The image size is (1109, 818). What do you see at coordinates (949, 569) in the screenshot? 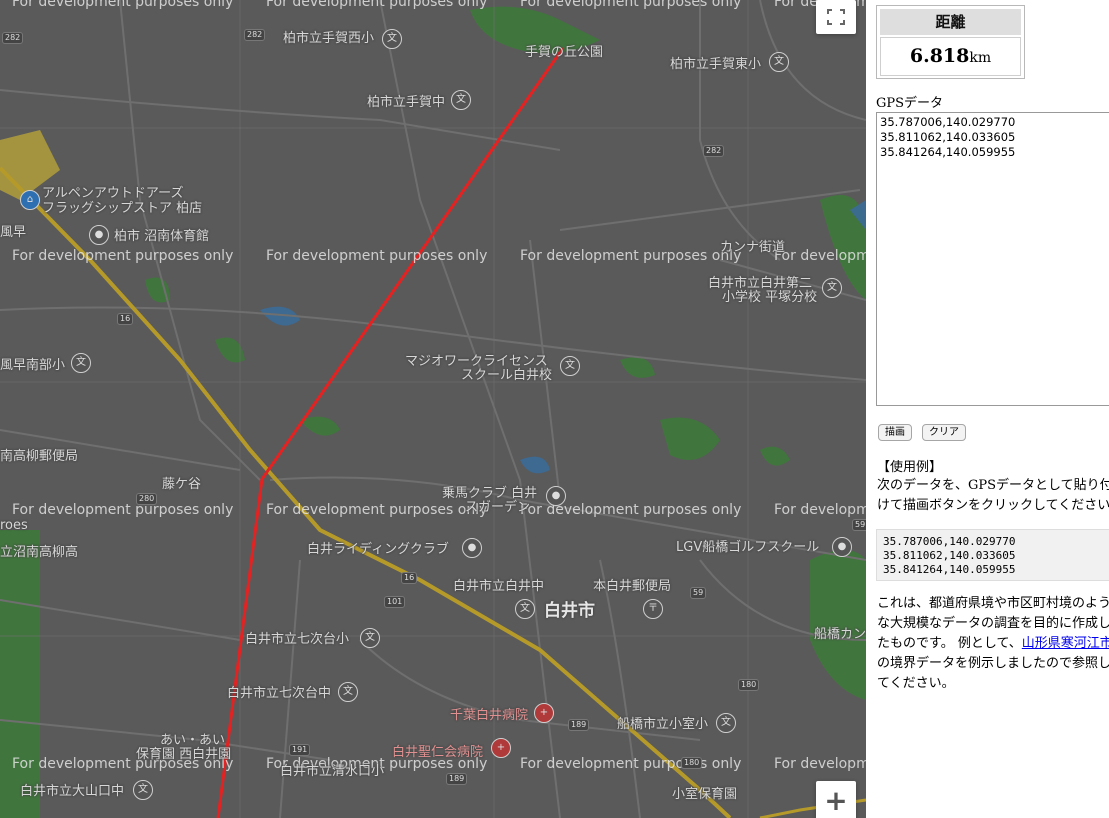
I see `example-line: 35.841264,140.059955` at bounding box center [949, 569].